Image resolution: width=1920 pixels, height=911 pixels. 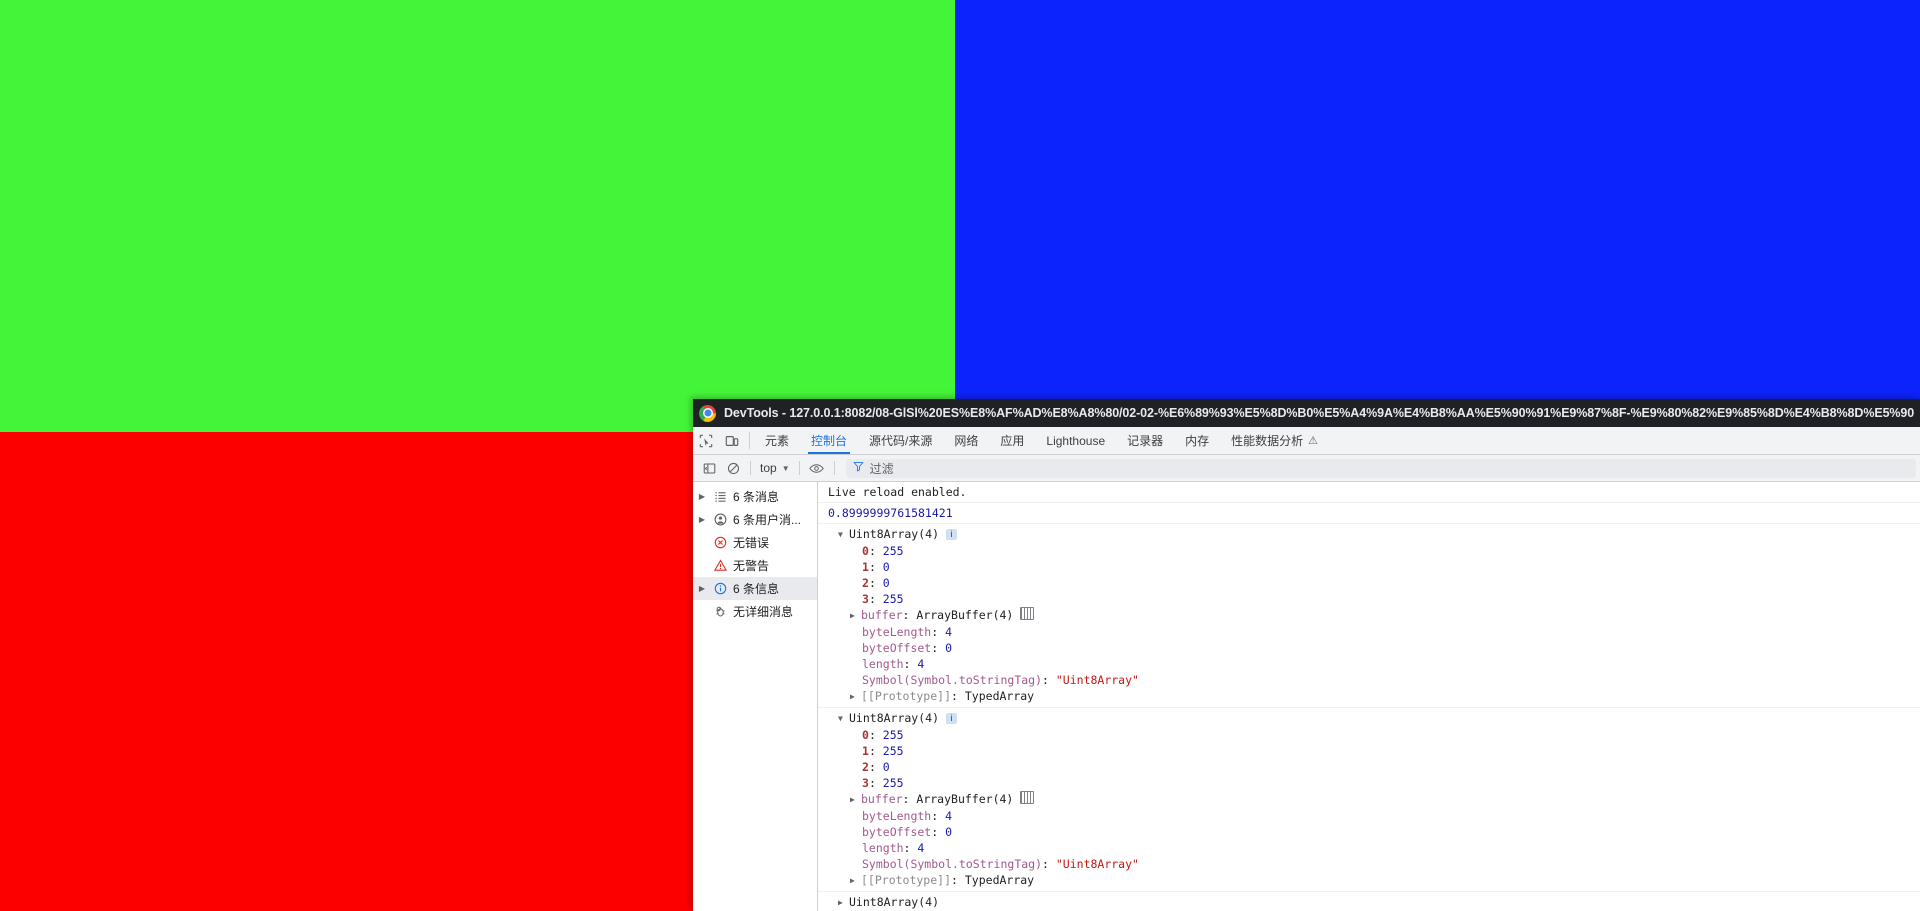 What do you see at coordinates (886, 767) in the screenshot?
I see `element-value: 0` at bounding box center [886, 767].